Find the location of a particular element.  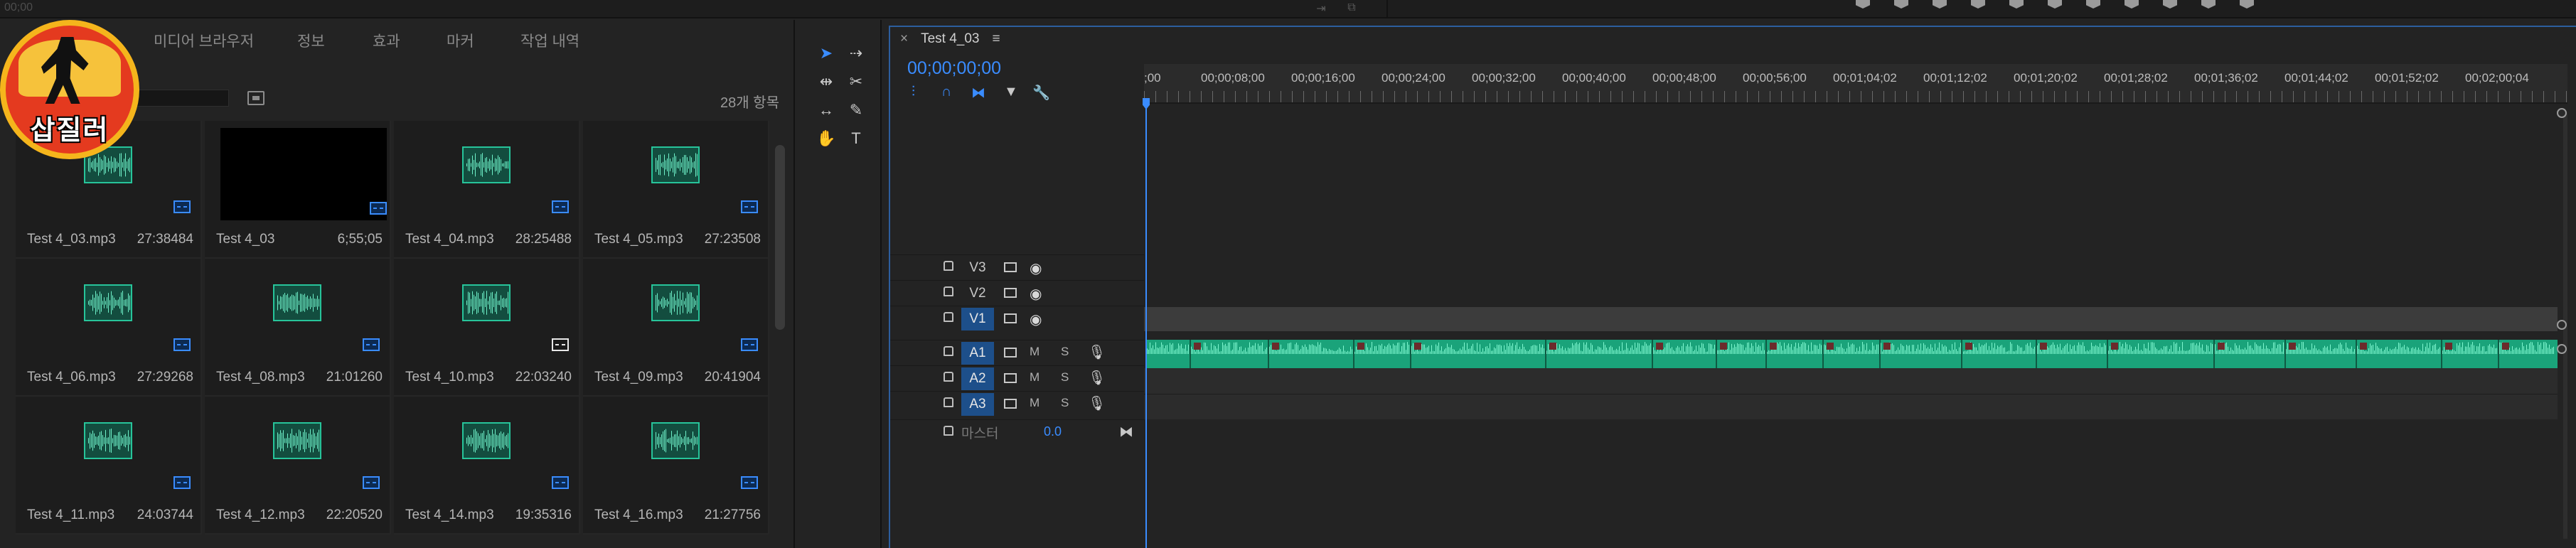

project-item: Test 4_04.mp3 28:25488 is located at coordinates (487, 190).